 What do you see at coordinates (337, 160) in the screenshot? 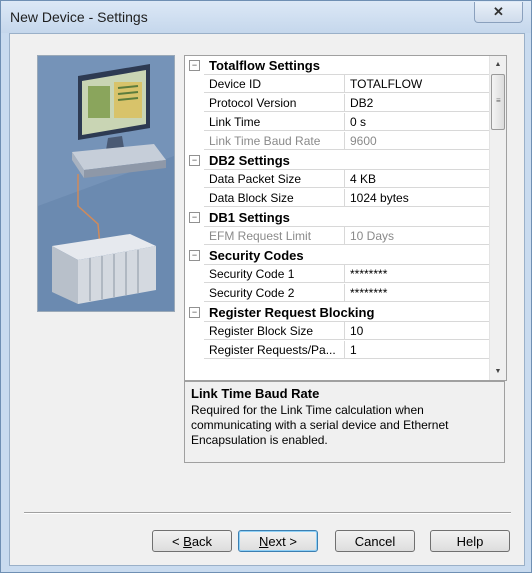
I see `category-row: − DB2 Settings` at bounding box center [337, 160].